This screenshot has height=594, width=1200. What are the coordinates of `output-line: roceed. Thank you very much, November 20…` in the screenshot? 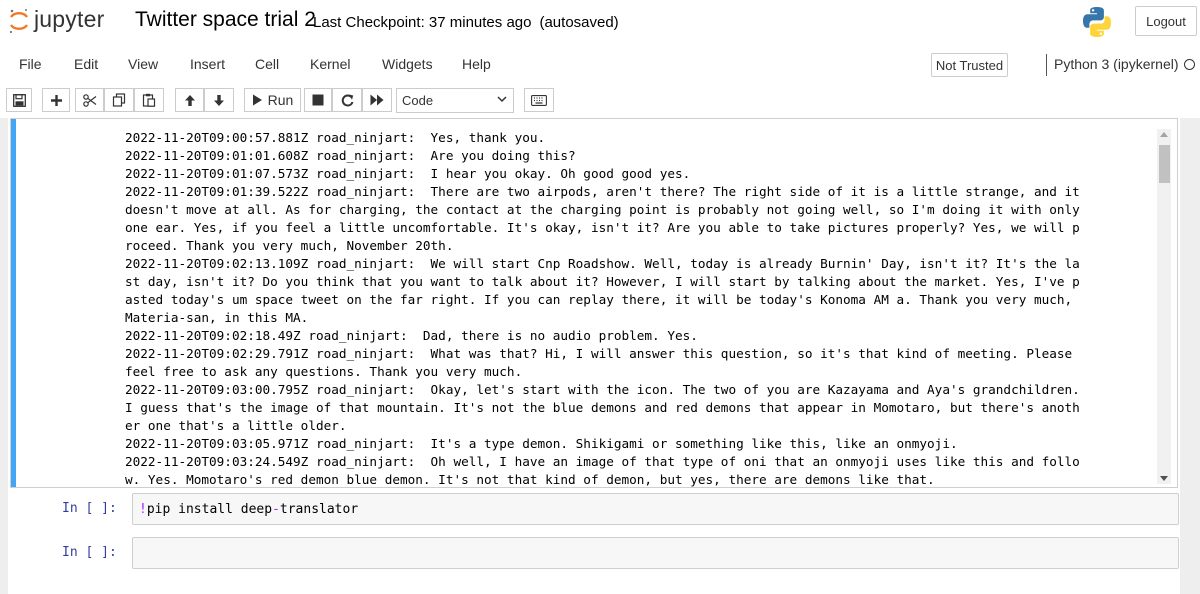 It's located at (289, 245).